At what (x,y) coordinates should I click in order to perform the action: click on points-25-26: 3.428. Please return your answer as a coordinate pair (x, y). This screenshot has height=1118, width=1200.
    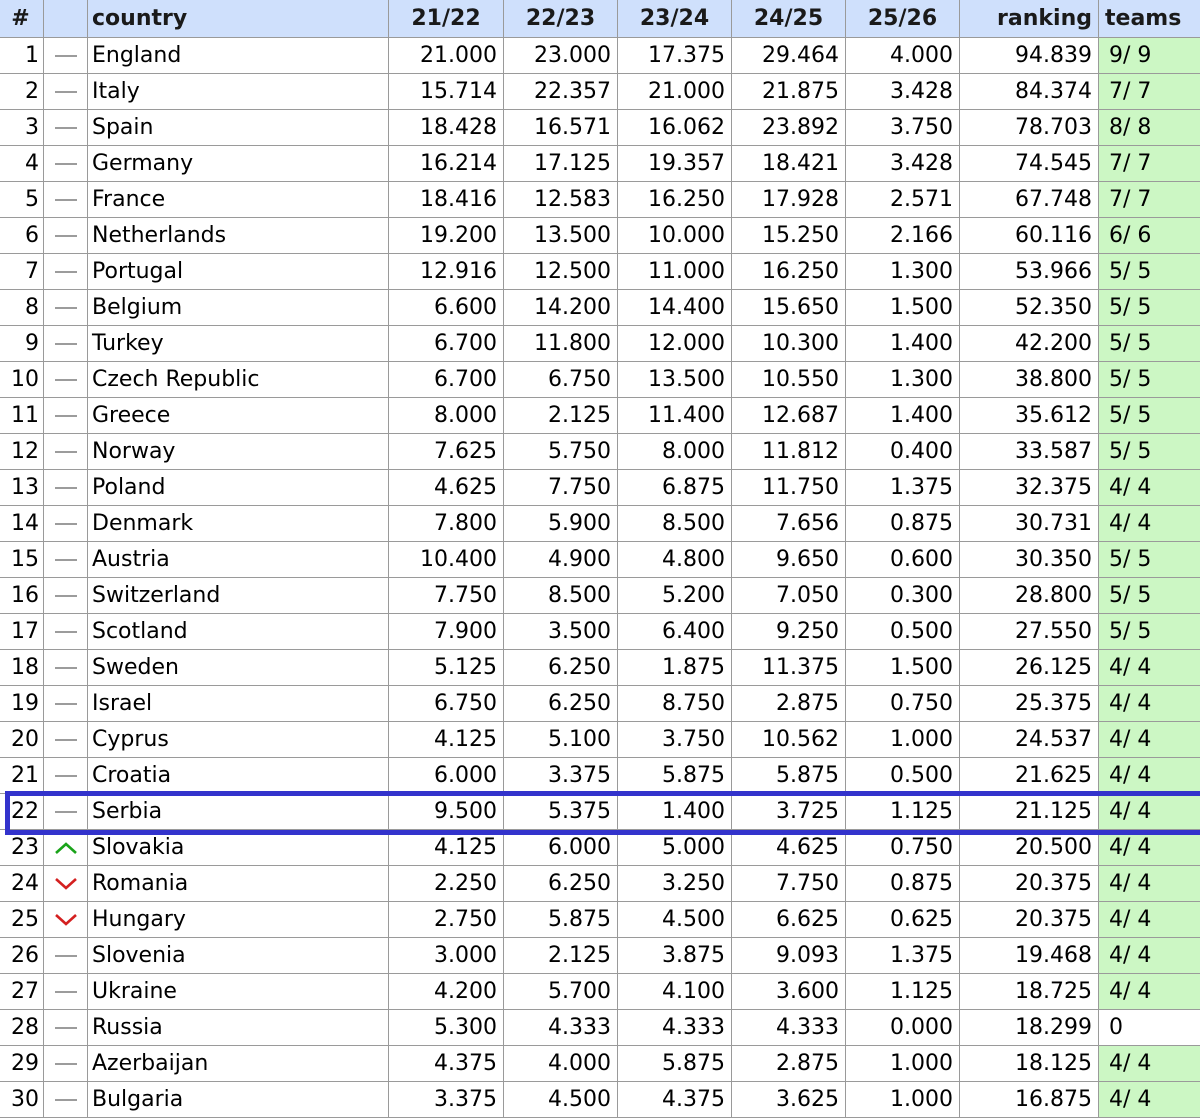
    Looking at the image, I should click on (903, 164).